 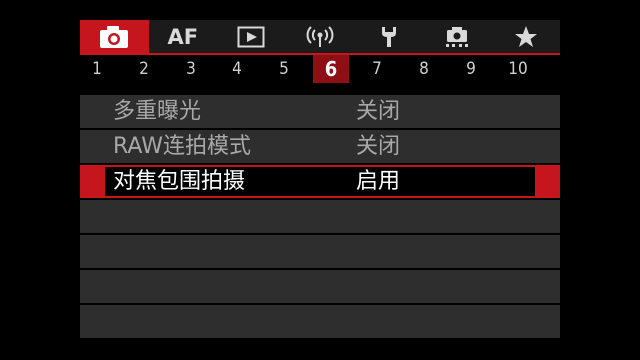 I want to click on tab-custom, so click(x=457, y=36).